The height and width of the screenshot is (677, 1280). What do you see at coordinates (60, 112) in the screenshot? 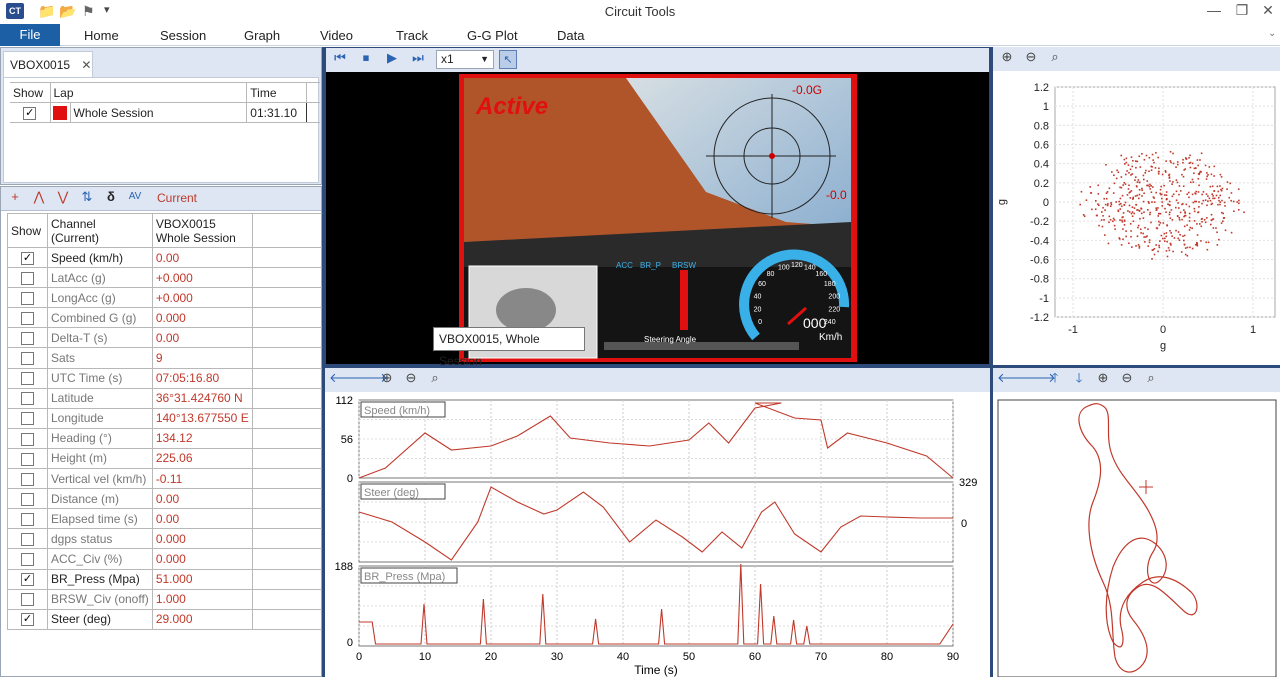
I see `lap-color-swatch` at bounding box center [60, 112].